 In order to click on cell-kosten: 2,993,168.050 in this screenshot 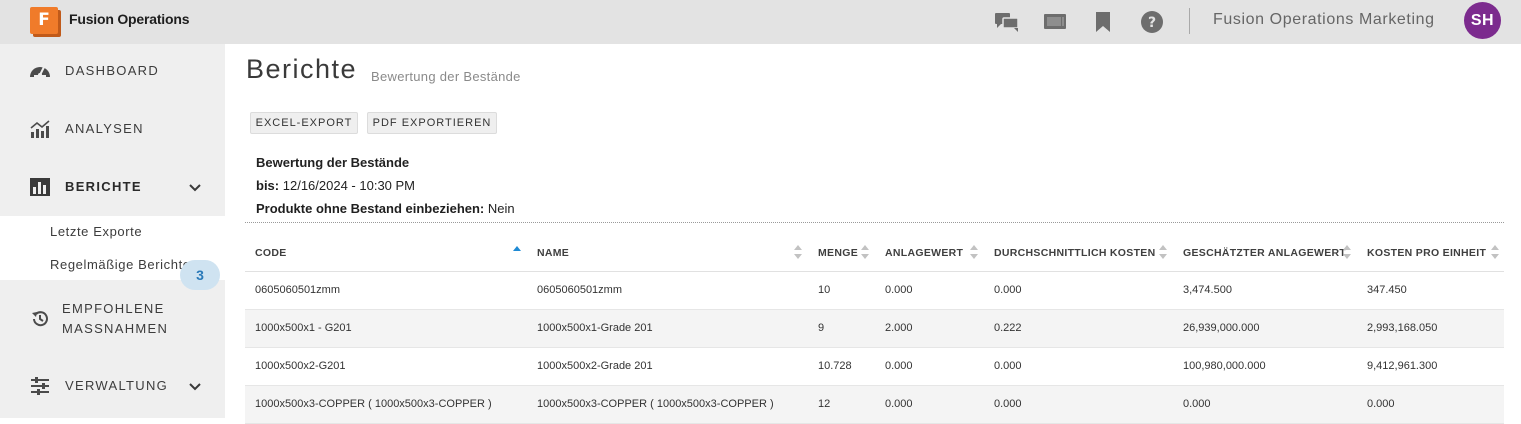, I will do `click(1402, 328)`.